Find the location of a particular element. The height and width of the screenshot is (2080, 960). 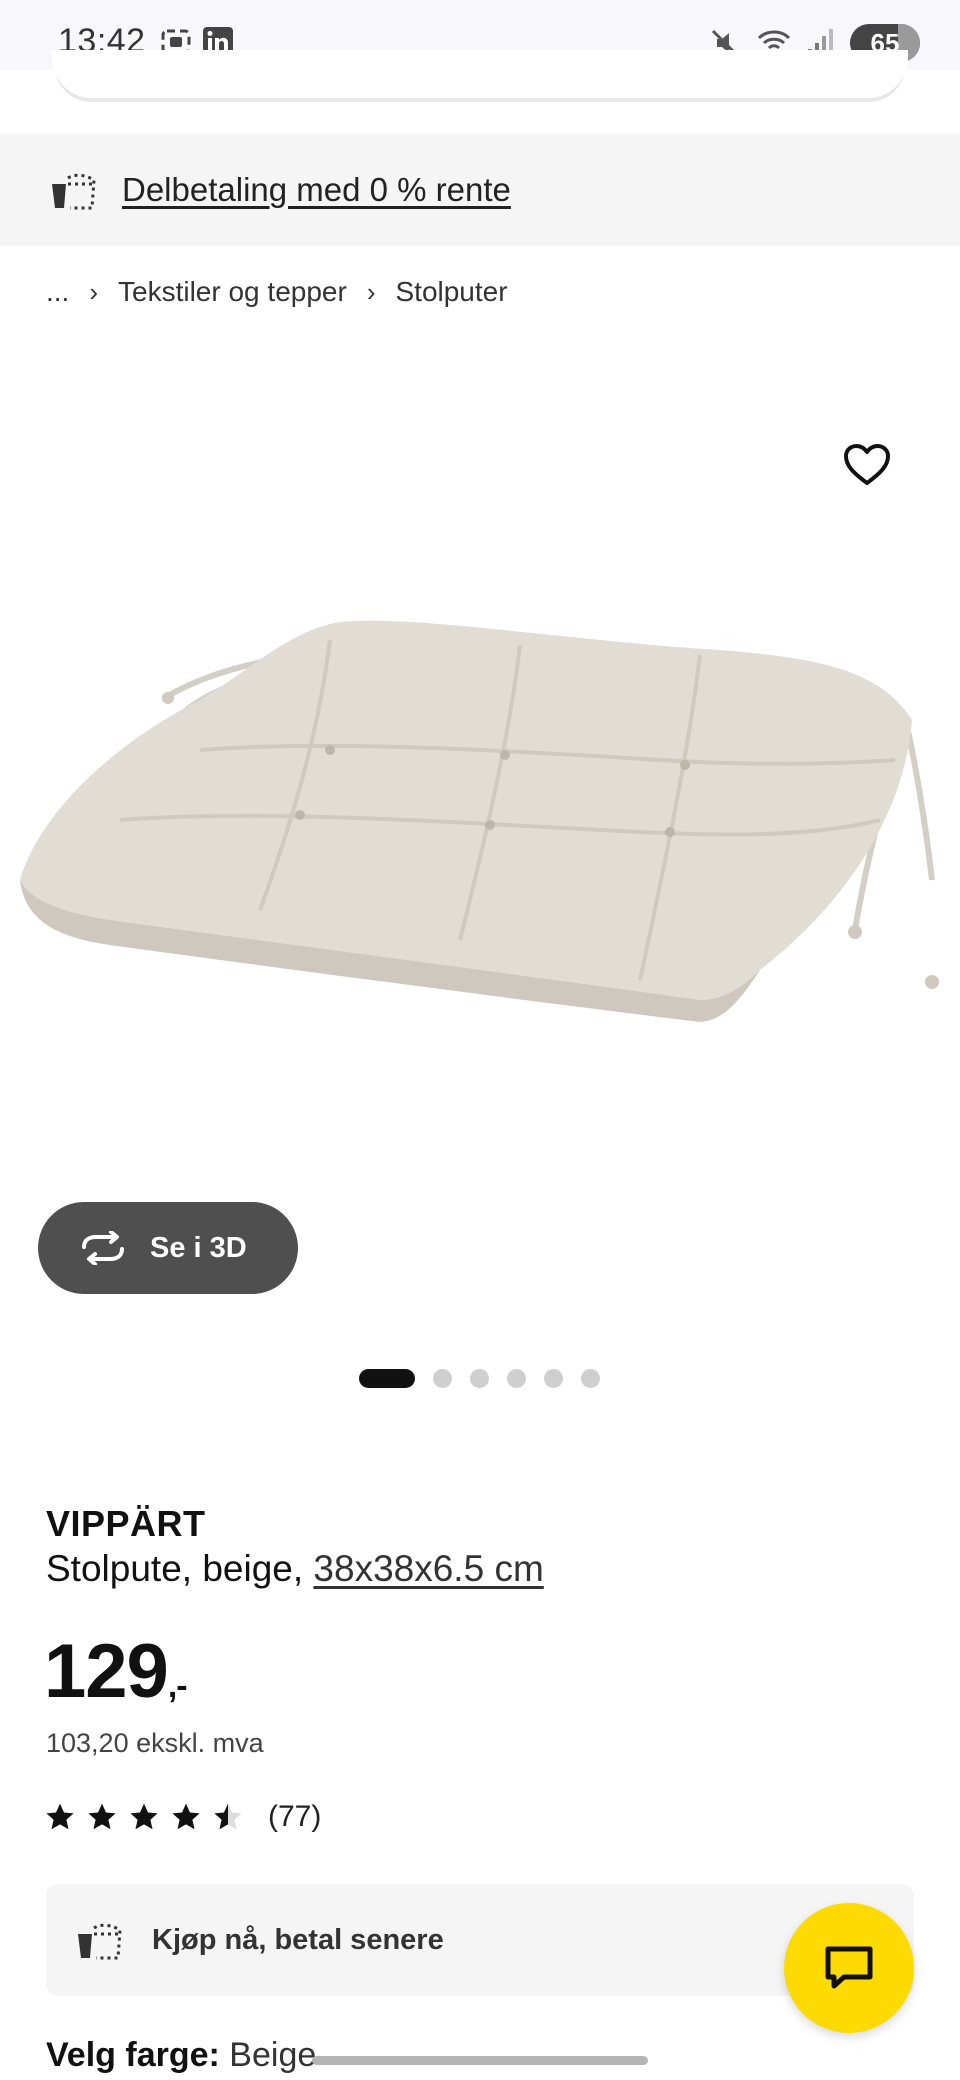

product-type: Stolpute, beige, is located at coordinates (180, 1568).